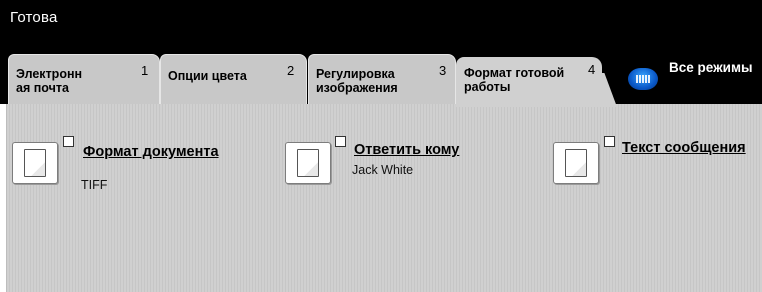 This screenshot has height=292, width=762. Describe the element at coordinates (406, 150) in the screenshot. I see `reply-to-title: Ответить кому` at that location.